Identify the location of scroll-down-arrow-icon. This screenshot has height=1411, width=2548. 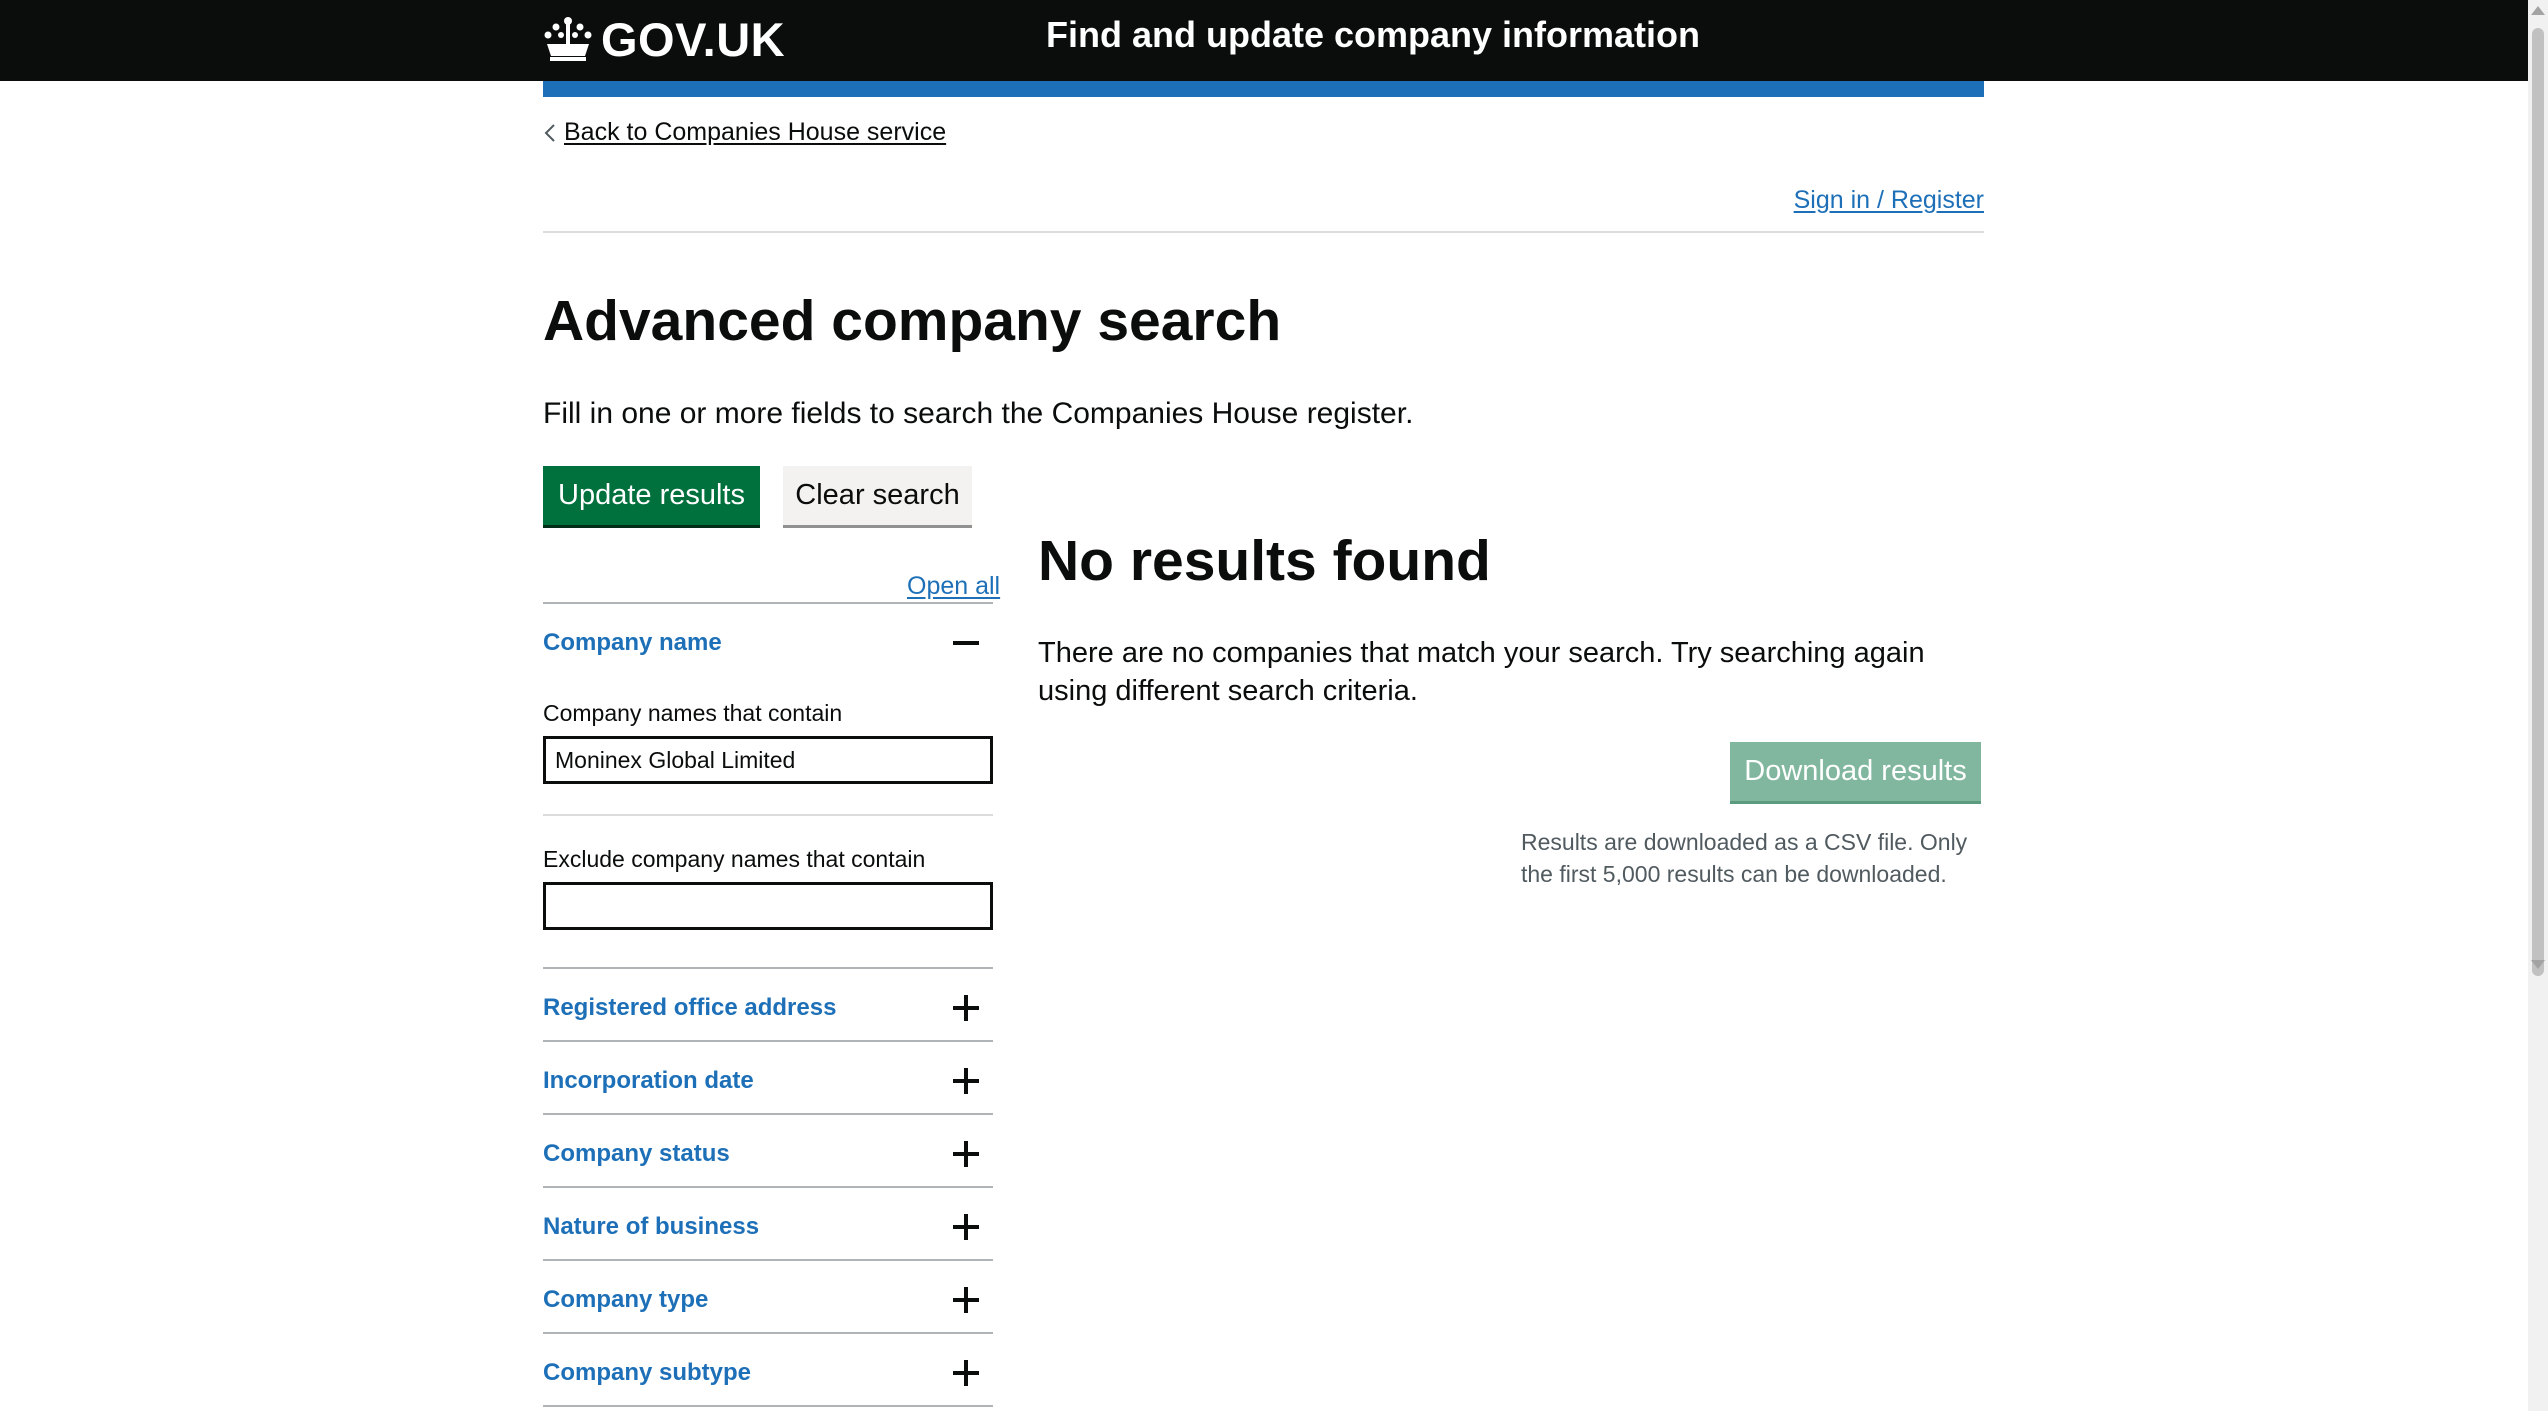
(2538, 964).